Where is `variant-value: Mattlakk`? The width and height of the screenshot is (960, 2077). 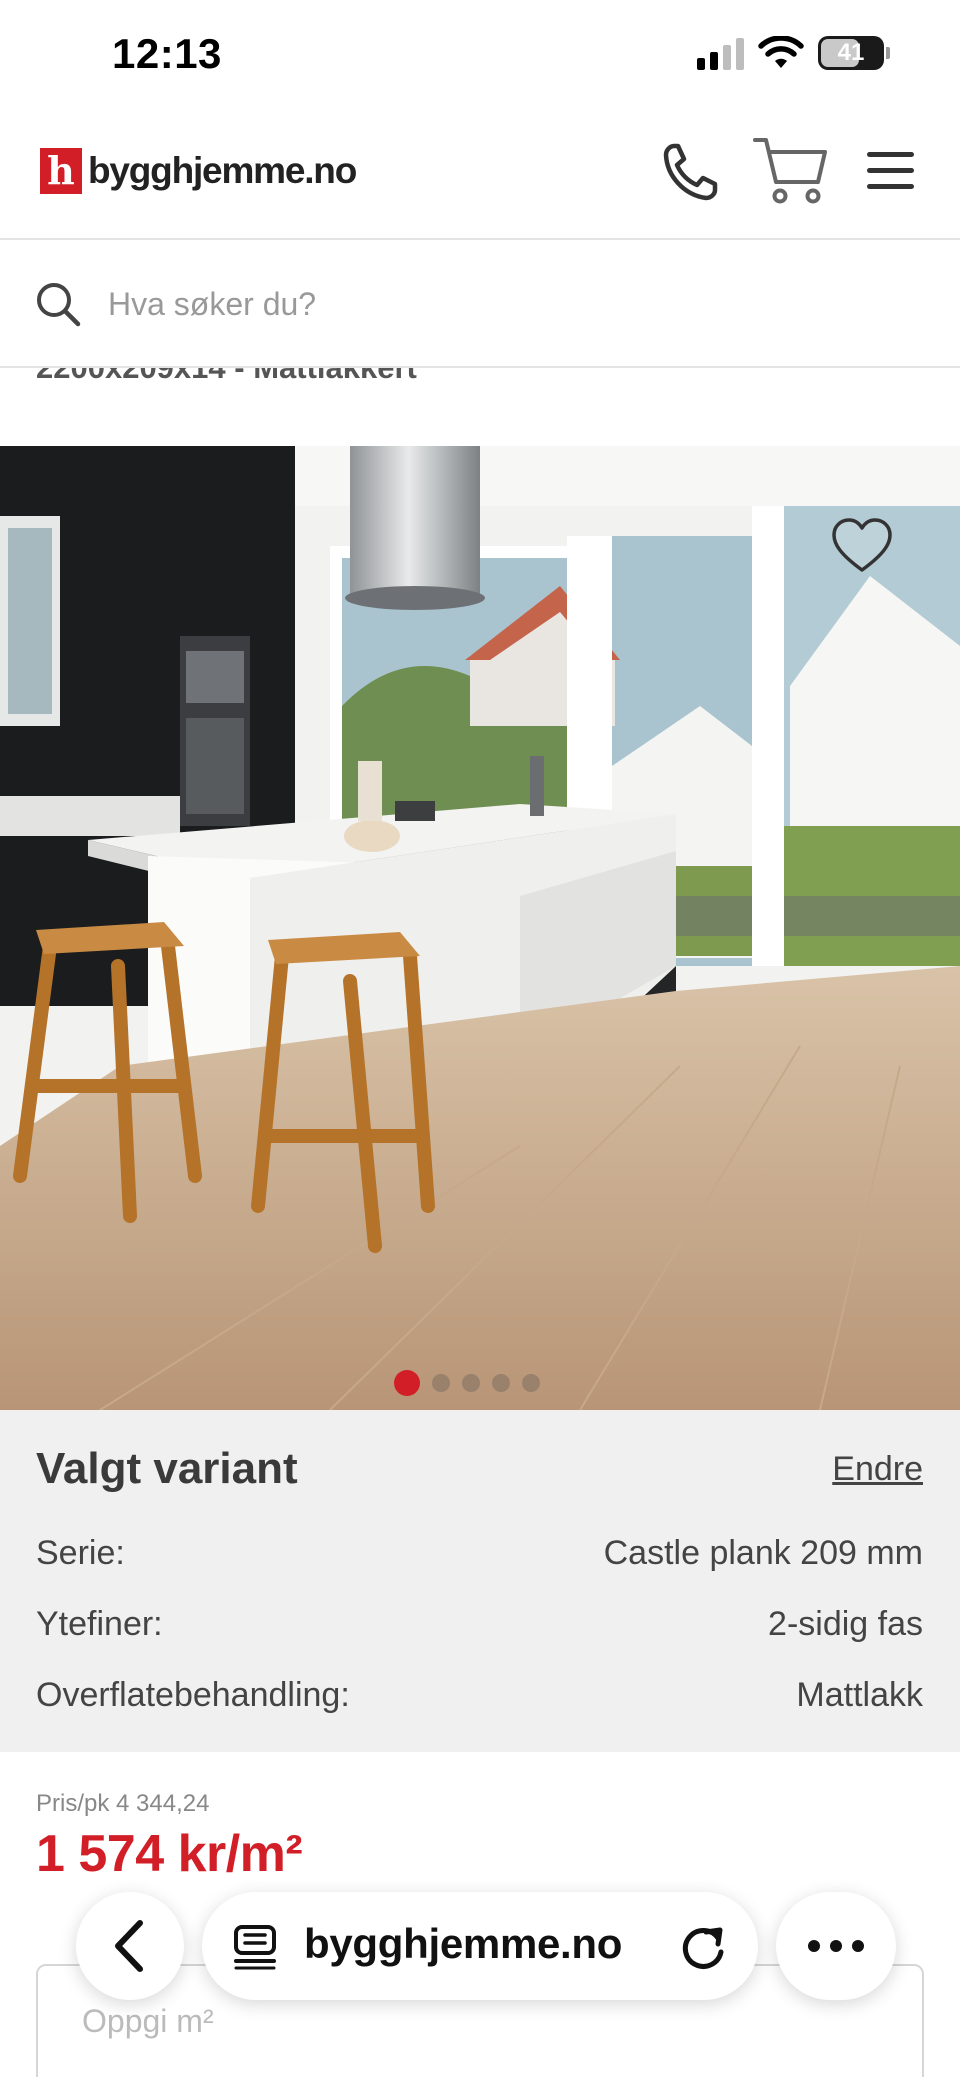
variant-value: Mattlakk is located at coordinates (859, 1695).